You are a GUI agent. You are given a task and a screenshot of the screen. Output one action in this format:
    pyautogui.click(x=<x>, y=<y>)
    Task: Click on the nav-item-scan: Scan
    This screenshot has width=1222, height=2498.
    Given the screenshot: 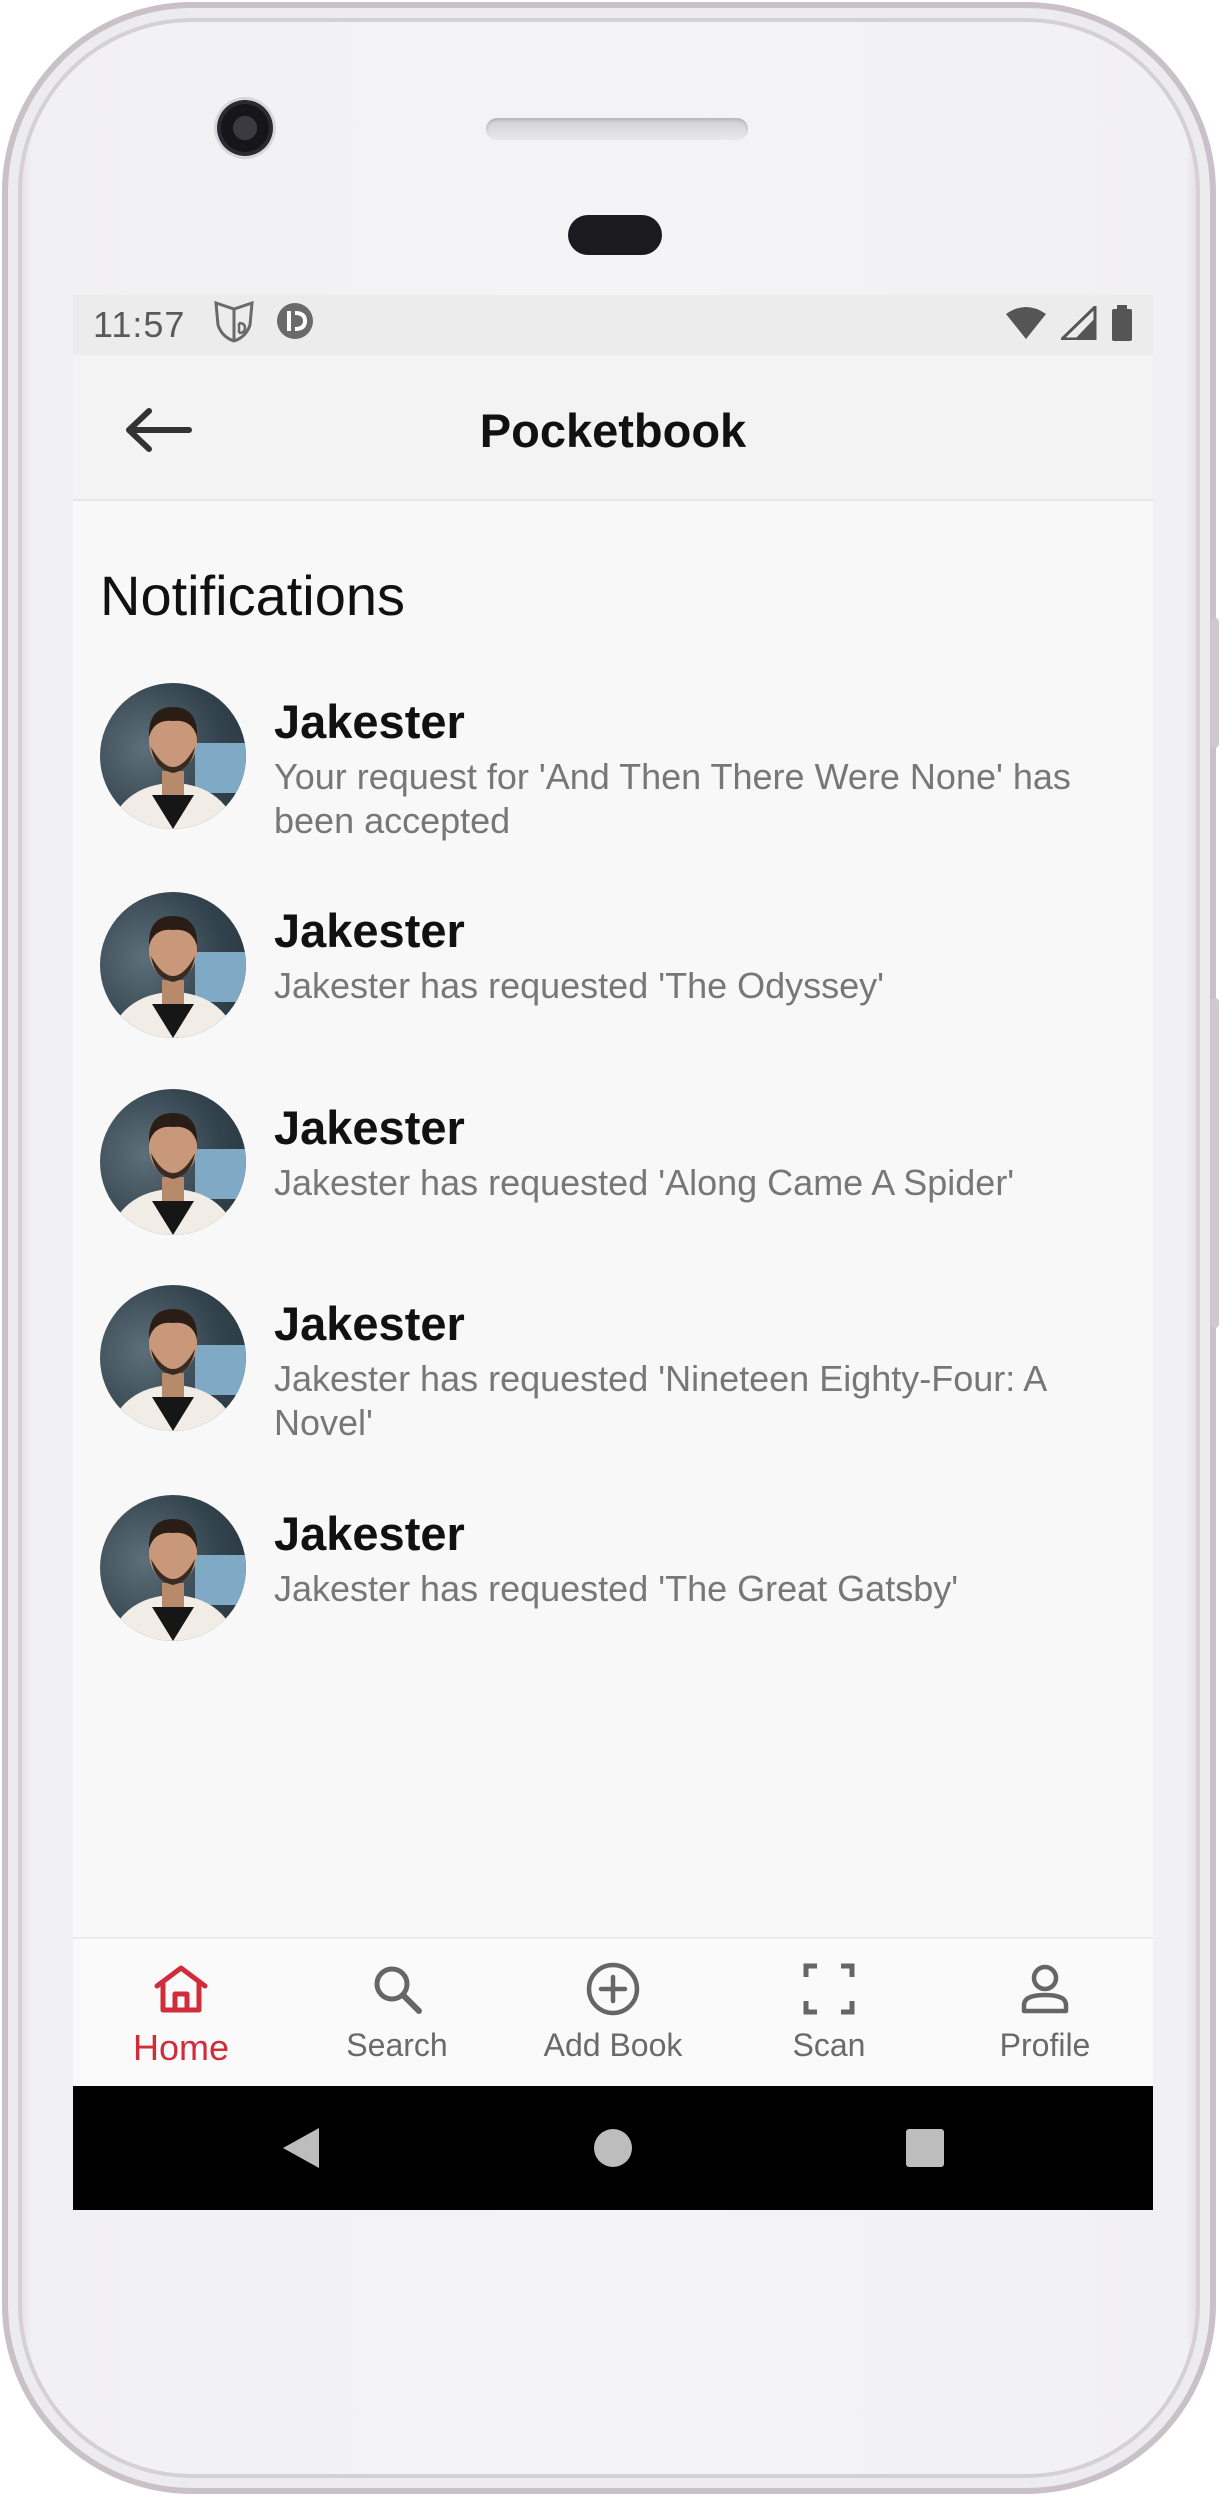 What is the action you would take?
    pyautogui.click(x=829, y=2012)
    